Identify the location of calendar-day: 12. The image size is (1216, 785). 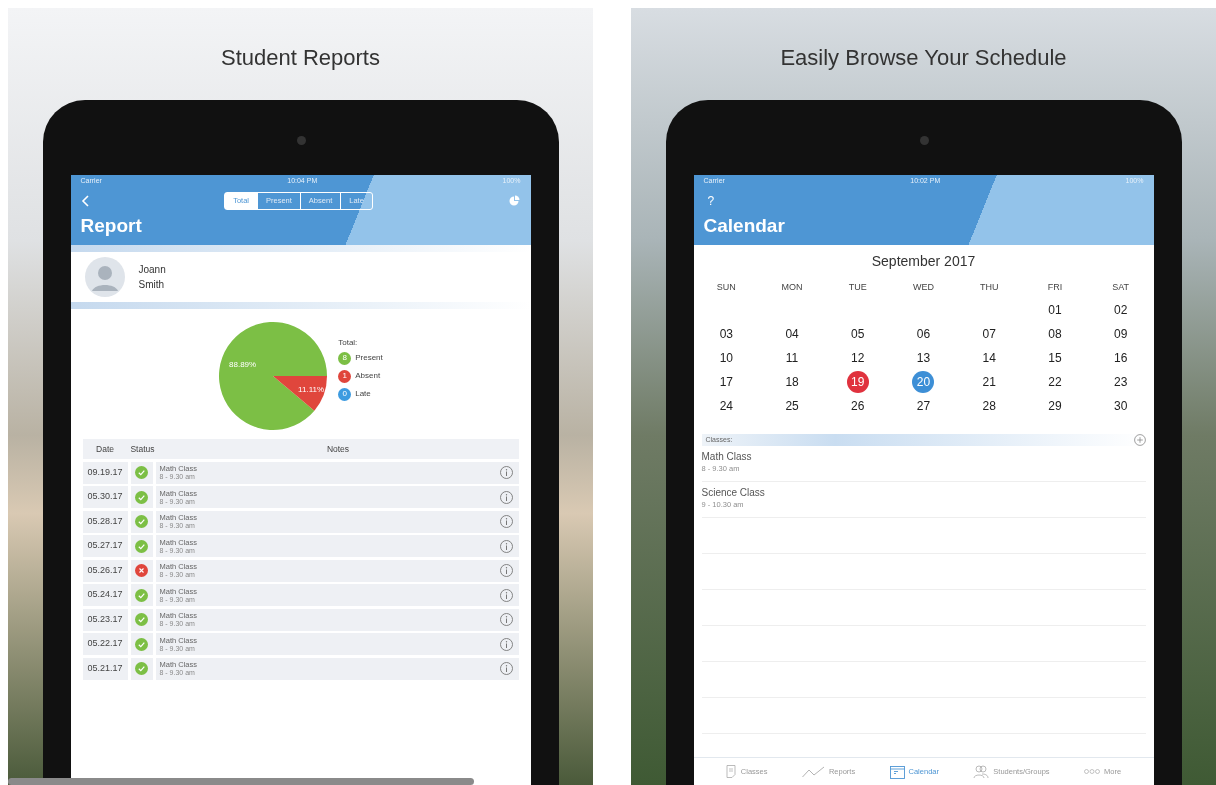
(857, 358).